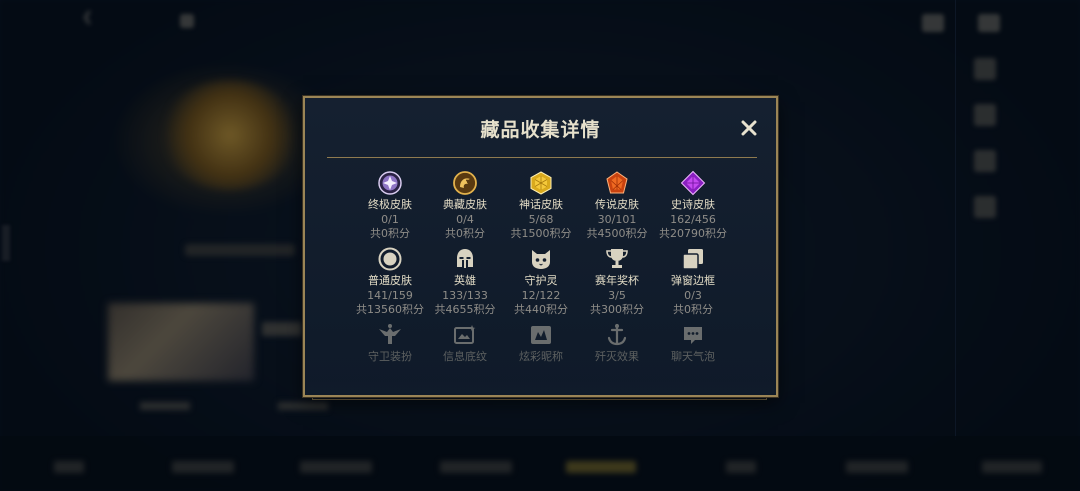 The width and height of the screenshot is (1080, 491). What do you see at coordinates (542, 362) in the screenshot?
I see `collection-row: 守卫装扮 信息底纹 炫彩昵称 歼灭效果 聊天气泡` at bounding box center [542, 362].